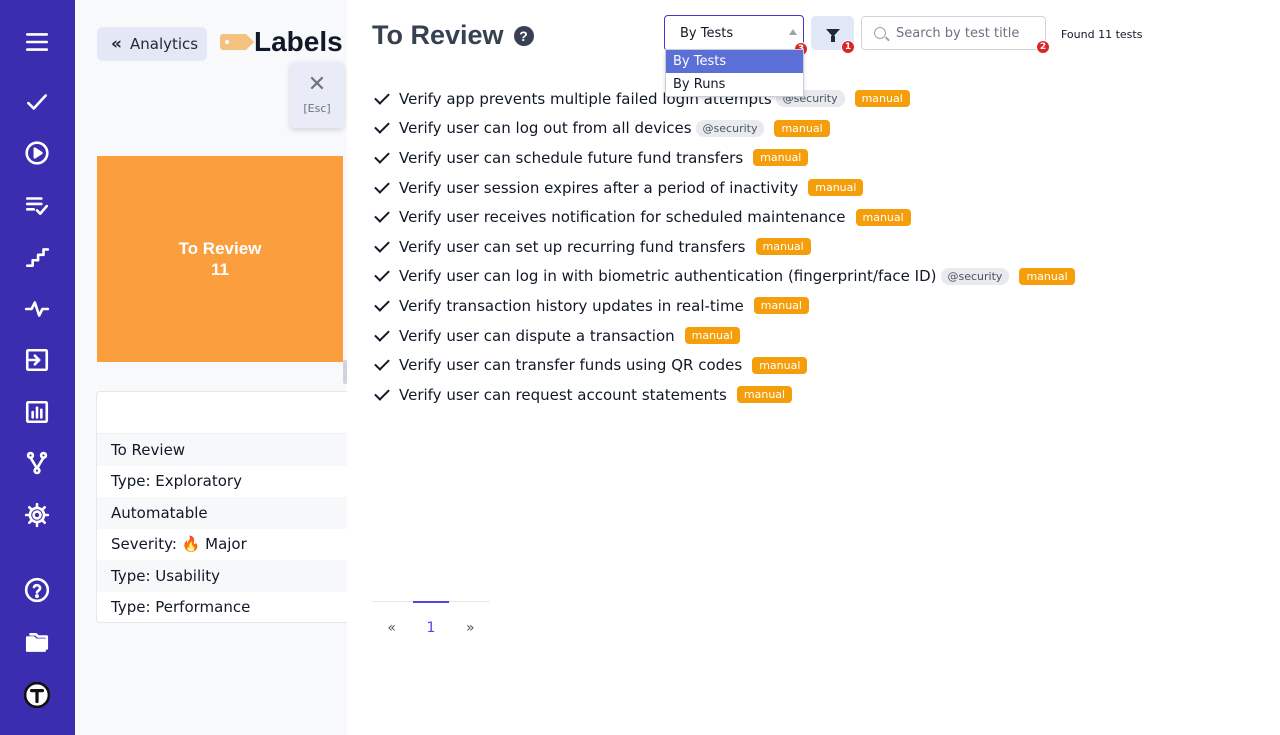  Describe the element at coordinates (116, 44) in the screenshot. I see `double-chevron-left-icon: «` at that location.